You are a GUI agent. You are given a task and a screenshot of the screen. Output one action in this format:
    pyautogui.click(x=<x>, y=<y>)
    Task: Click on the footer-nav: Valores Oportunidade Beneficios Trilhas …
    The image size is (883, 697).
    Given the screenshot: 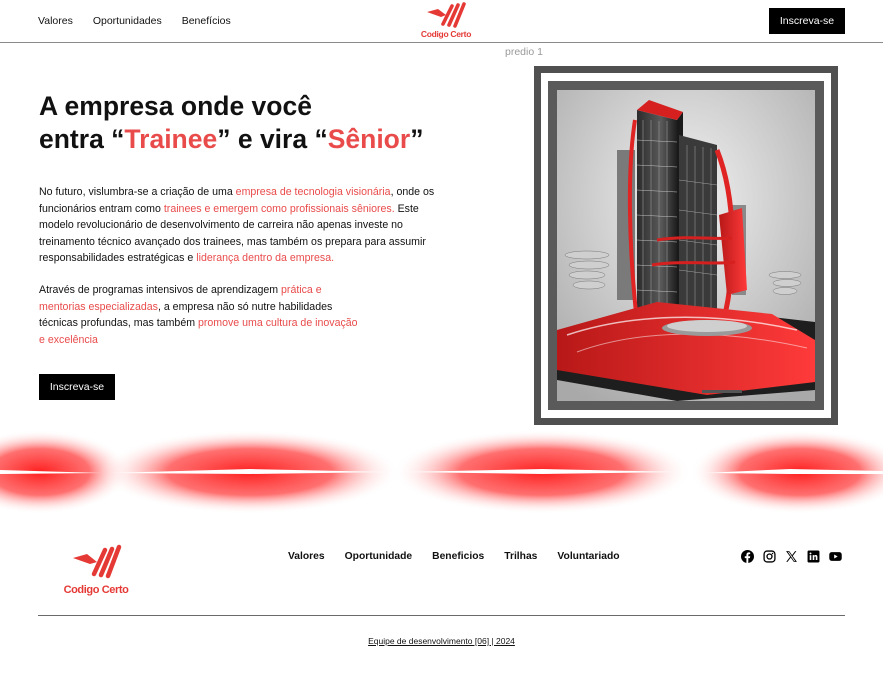 What is the action you would take?
    pyautogui.click(x=454, y=556)
    